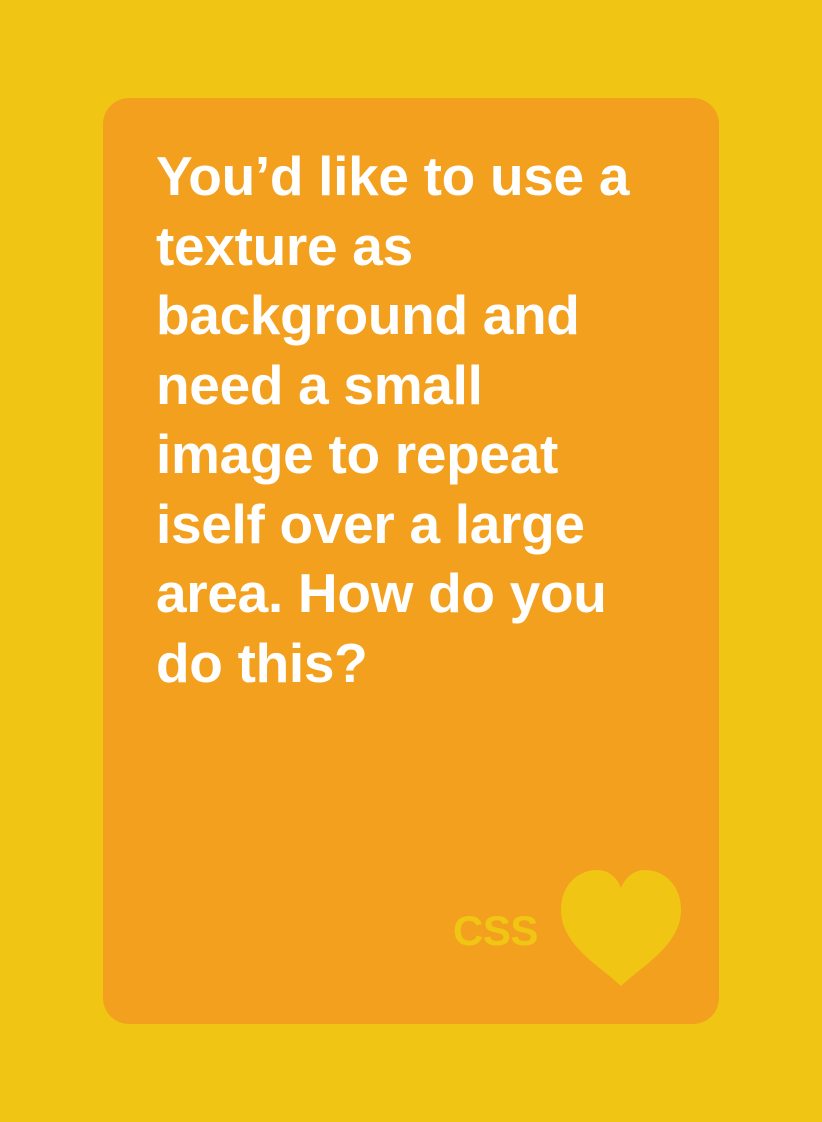  I want to click on question-line: do this?, so click(262, 662).